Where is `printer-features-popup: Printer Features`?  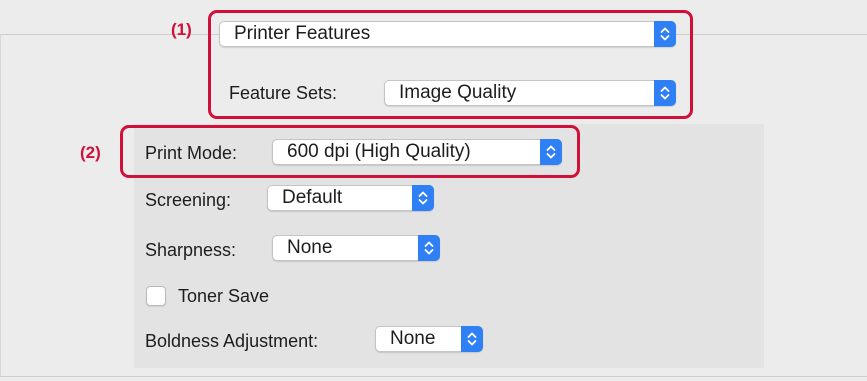 printer-features-popup: Printer Features is located at coordinates (447, 34).